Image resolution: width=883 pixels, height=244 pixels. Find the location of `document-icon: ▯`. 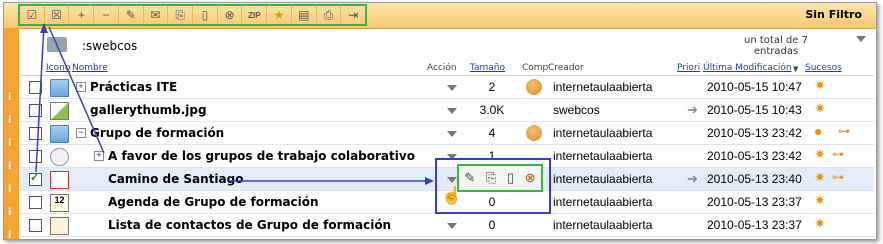

document-icon: ▯ is located at coordinates (510, 178).